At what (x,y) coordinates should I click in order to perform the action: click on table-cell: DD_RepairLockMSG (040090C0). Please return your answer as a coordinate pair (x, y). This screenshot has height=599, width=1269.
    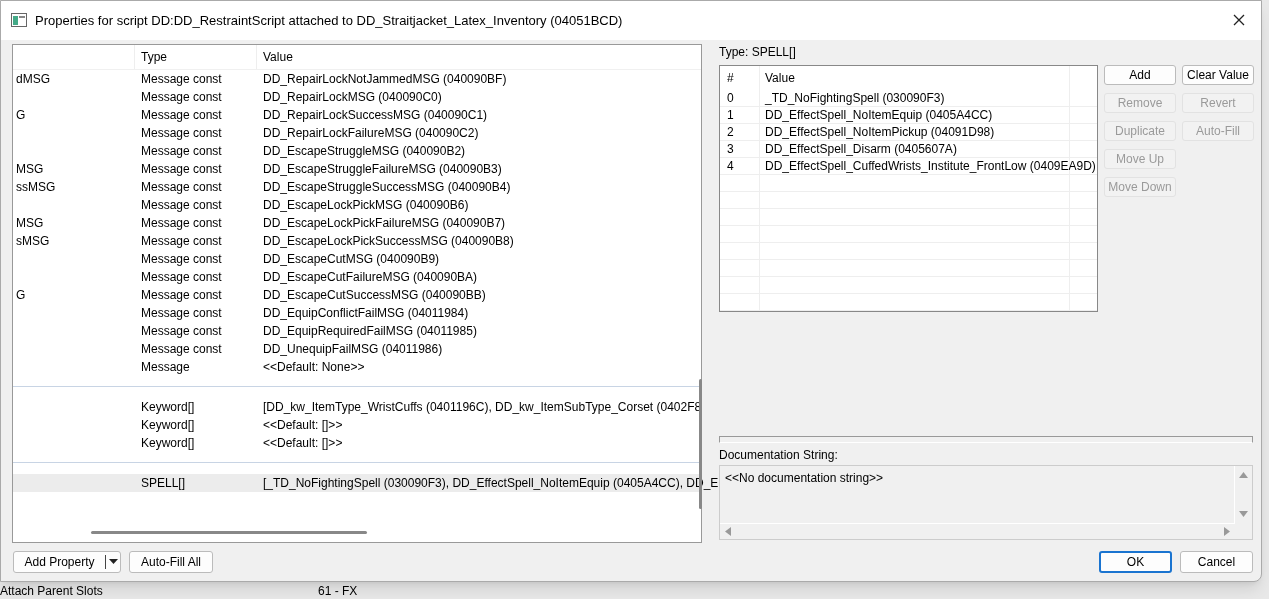
    Looking at the image, I should click on (352, 96).